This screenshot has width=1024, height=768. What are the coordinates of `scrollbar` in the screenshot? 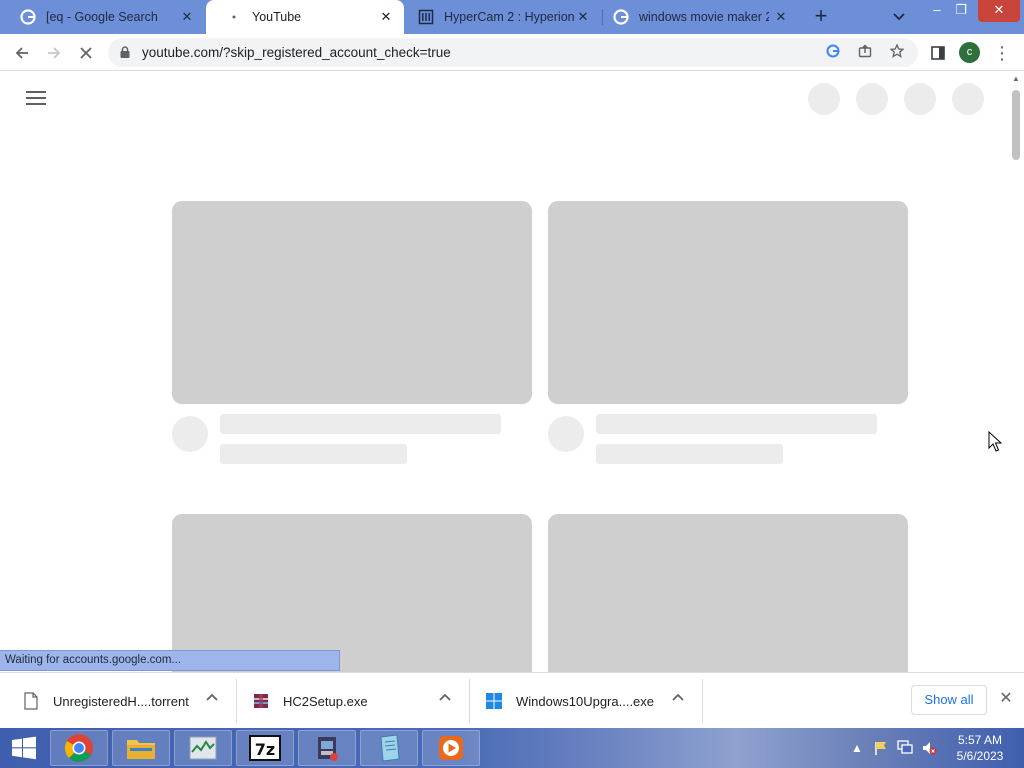 It's located at (1016, 372).